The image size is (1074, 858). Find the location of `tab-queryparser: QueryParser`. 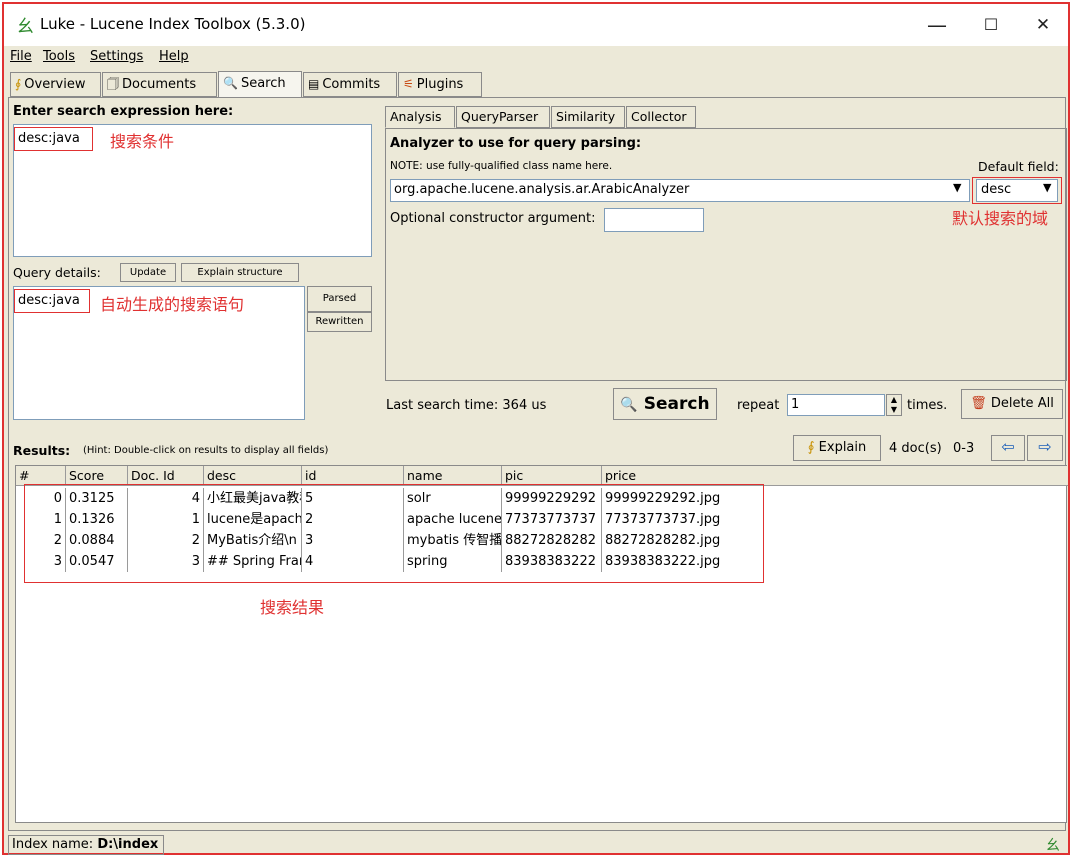

tab-queryparser: QueryParser is located at coordinates (503, 117).